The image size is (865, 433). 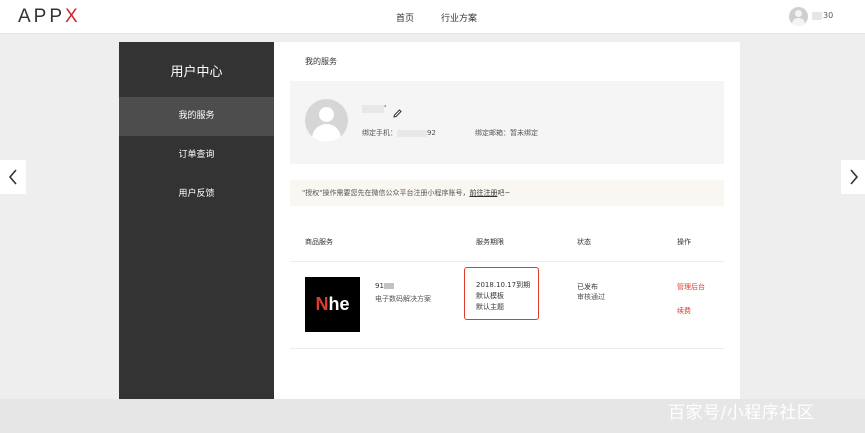 What do you see at coordinates (196, 116) in the screenshot?
I see `sidebar-item-my-services: 我的服务` at bounding box center [196, 116].